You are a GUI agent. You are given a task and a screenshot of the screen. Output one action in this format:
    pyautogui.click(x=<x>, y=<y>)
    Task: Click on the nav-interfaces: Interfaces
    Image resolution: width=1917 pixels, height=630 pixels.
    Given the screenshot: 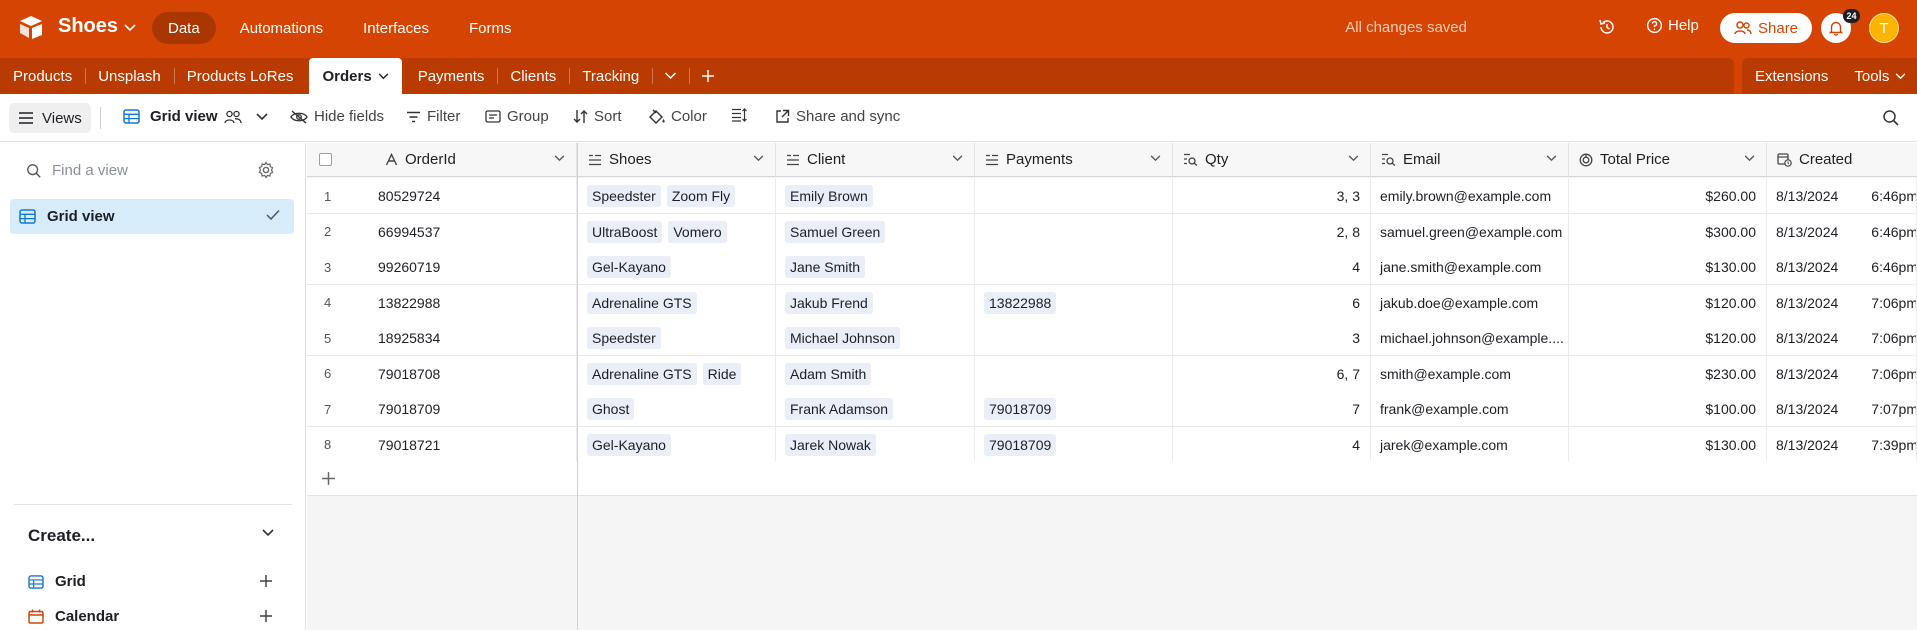 What is the action you would take?
    pyautogui.click(x=396, y=28)
    